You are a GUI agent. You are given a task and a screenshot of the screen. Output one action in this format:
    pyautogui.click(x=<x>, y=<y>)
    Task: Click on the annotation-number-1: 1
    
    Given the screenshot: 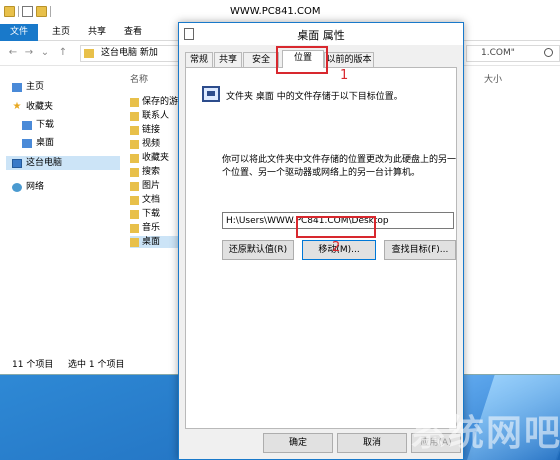 What is the action you would take?
    pyautogui.click(x=344, y=75)
    